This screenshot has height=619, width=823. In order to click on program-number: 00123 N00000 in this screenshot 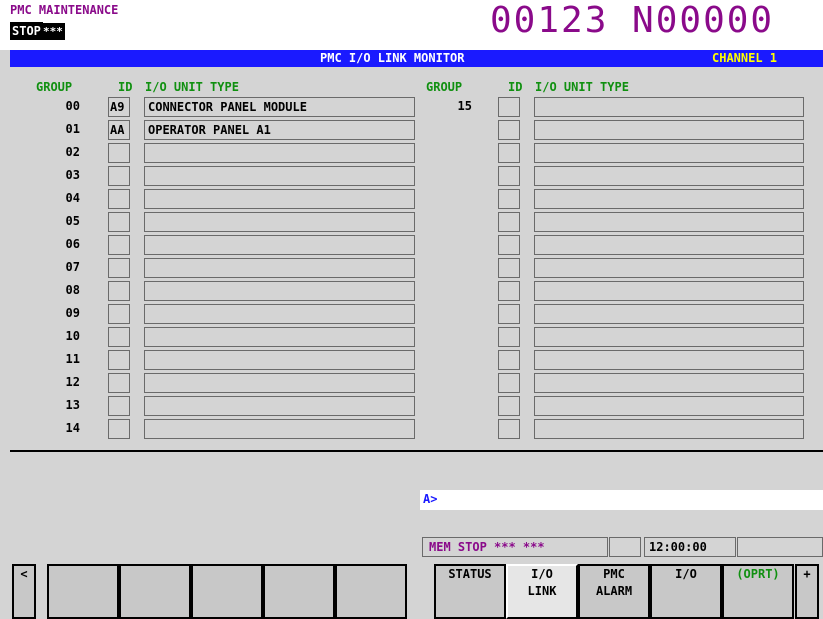, I will do `click(632, 20)`.